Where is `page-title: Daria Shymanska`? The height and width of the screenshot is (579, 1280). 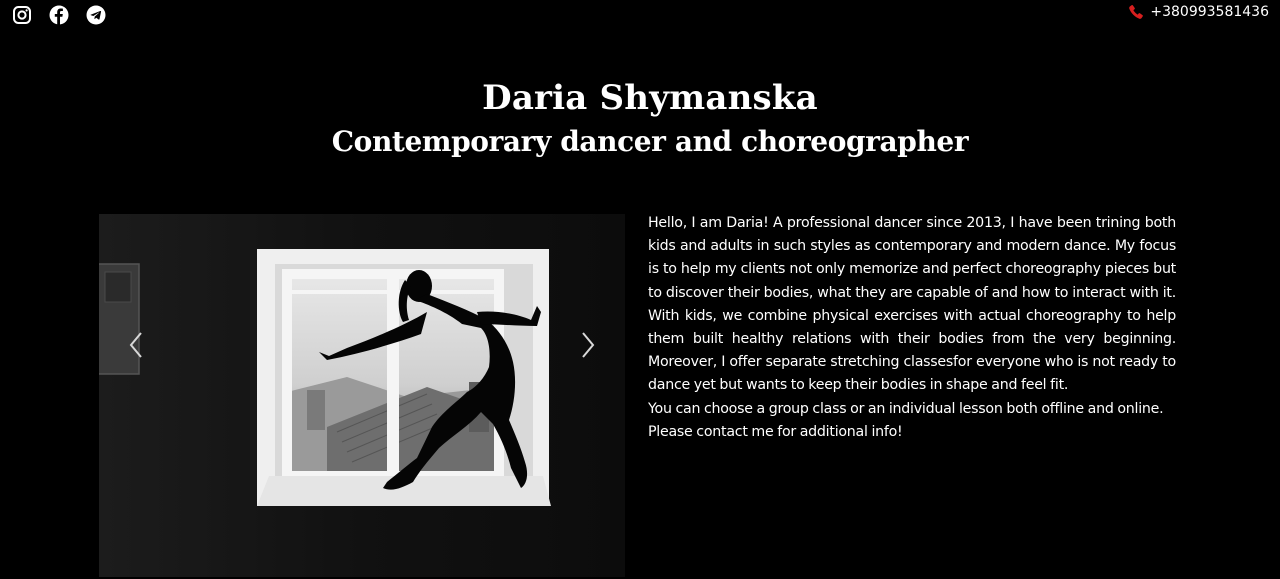 page-title: Daria Shymanska is located at coordinates (650, 98).